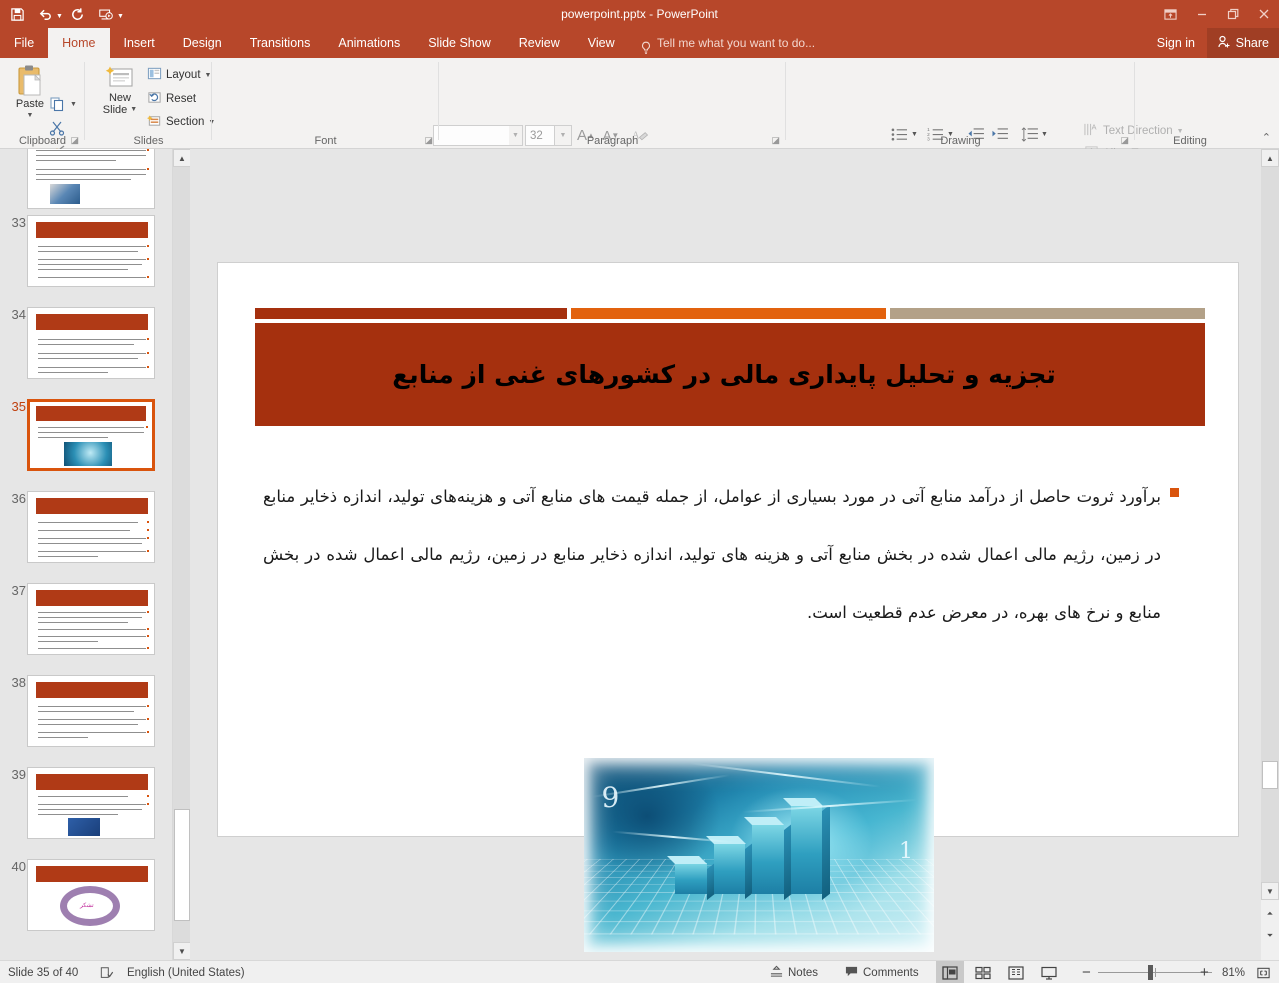  I want to click on paste-label: Paste, so click(30, 104).